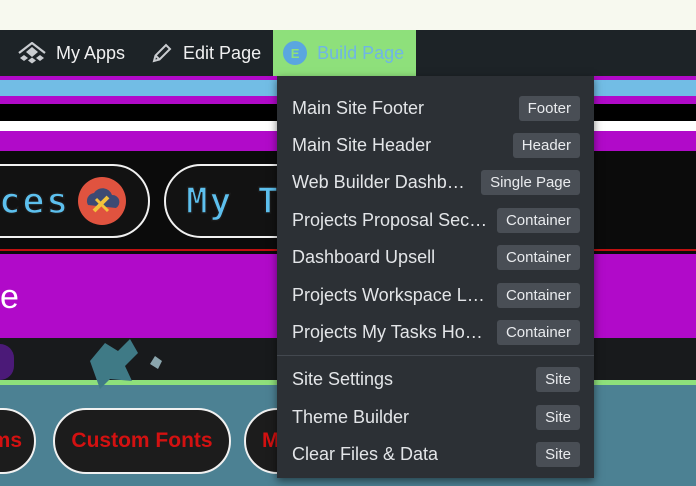 This screenshot has width=696, height=486. I want to click on template-item-web-builder-dashboard: Web Builder Dashboard Single Page, so click(435, 182).